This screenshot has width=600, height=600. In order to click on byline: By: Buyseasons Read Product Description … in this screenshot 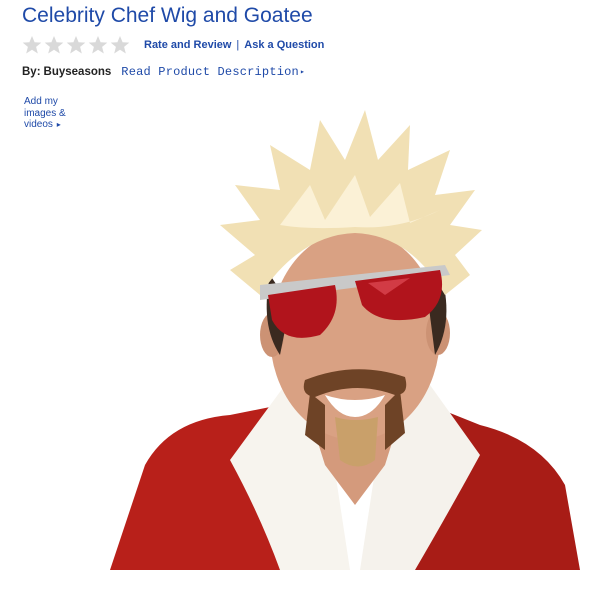, I will do `click(163, 72)`.